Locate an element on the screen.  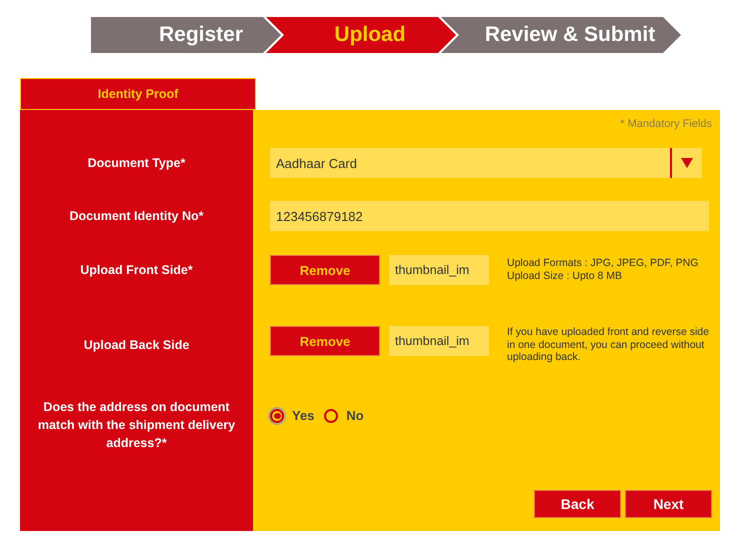
mandatory-note: * Mandatory Fields is located at coordinates (665, 124).